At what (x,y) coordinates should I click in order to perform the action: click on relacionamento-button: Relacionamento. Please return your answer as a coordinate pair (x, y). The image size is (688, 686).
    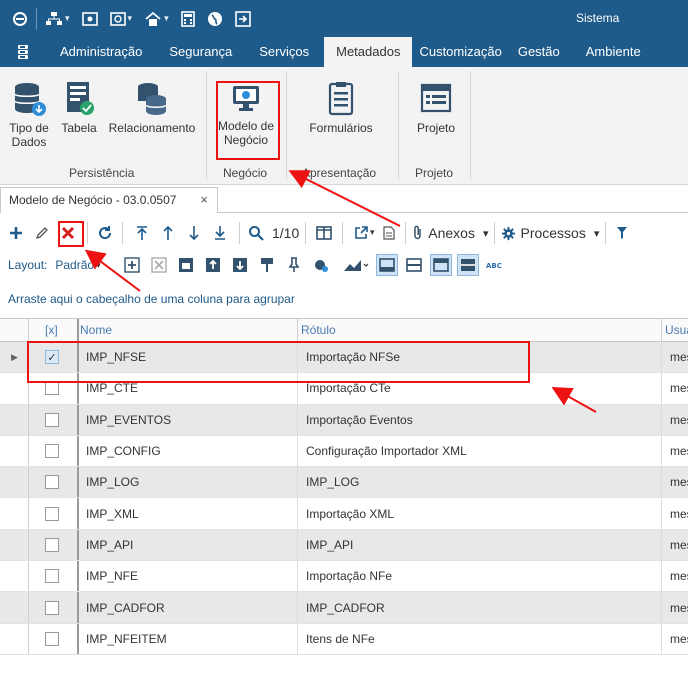
    Looking at the image, I should click on (152, 108).